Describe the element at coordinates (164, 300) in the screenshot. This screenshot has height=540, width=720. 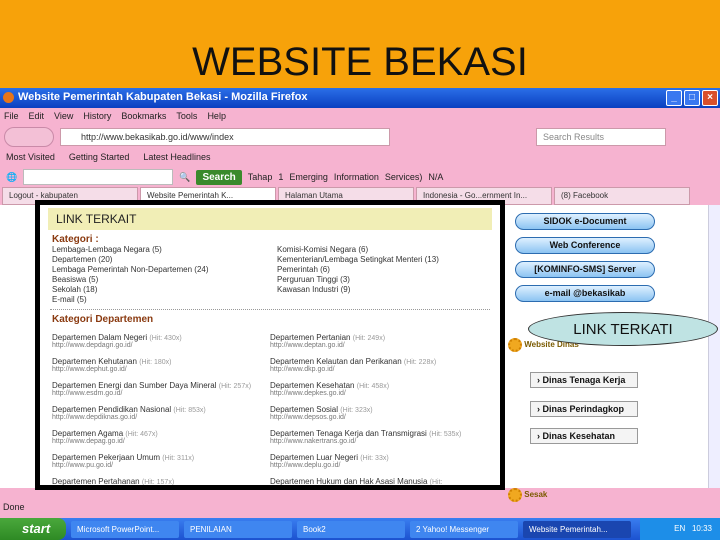
I see `kategori-link: E-mail (5)` at that location.